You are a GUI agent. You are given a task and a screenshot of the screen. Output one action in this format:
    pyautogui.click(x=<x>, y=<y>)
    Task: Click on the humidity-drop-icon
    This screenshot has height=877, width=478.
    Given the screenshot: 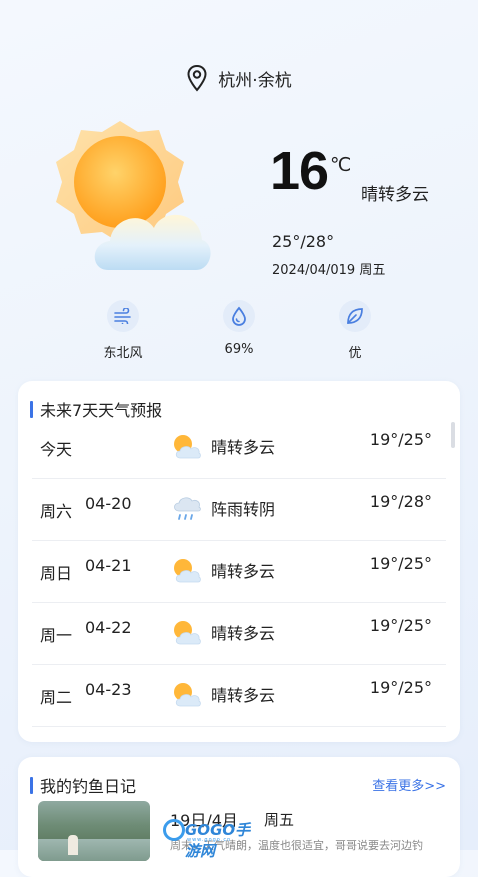 What is the action you would take?
    pyautogui.click(x=239, y=316)
    